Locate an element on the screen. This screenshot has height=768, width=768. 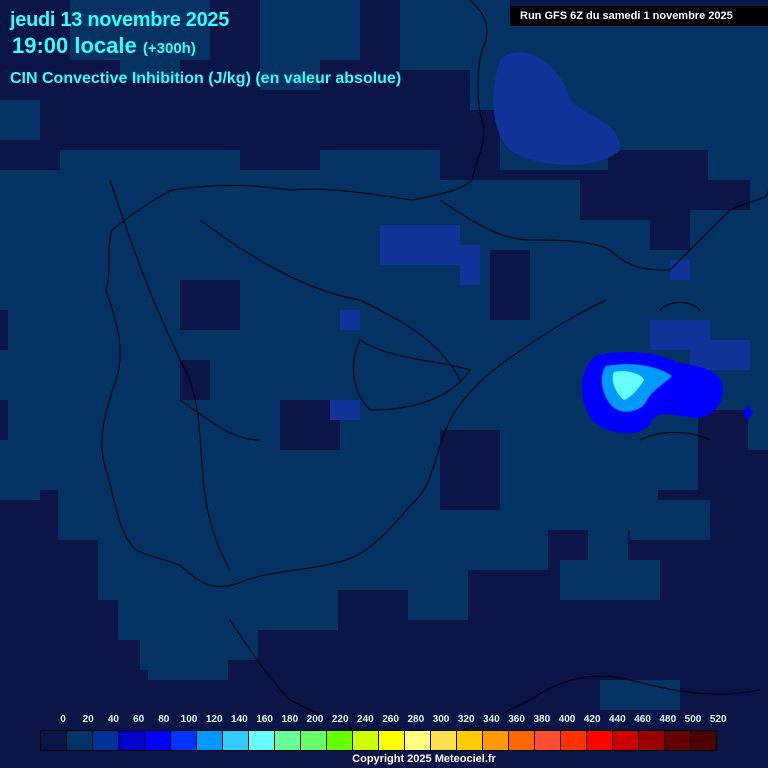
legend-label: 400 is located at coordinates (567, 719).